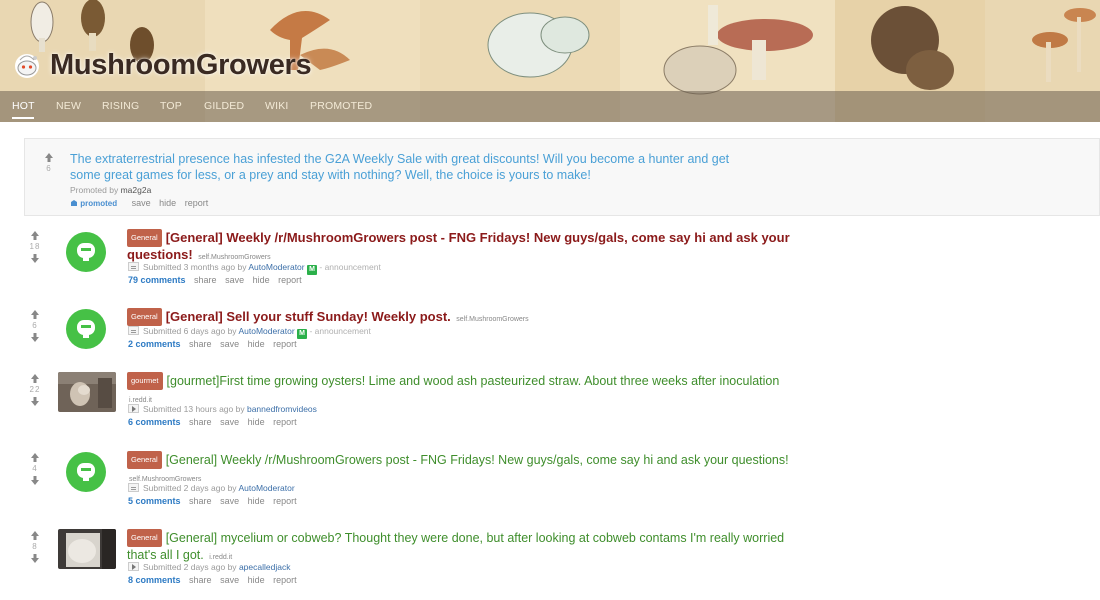  Describe the element at coordinates (145, 381) in the screenshot. I see `post-flair: gourmet` at that location.